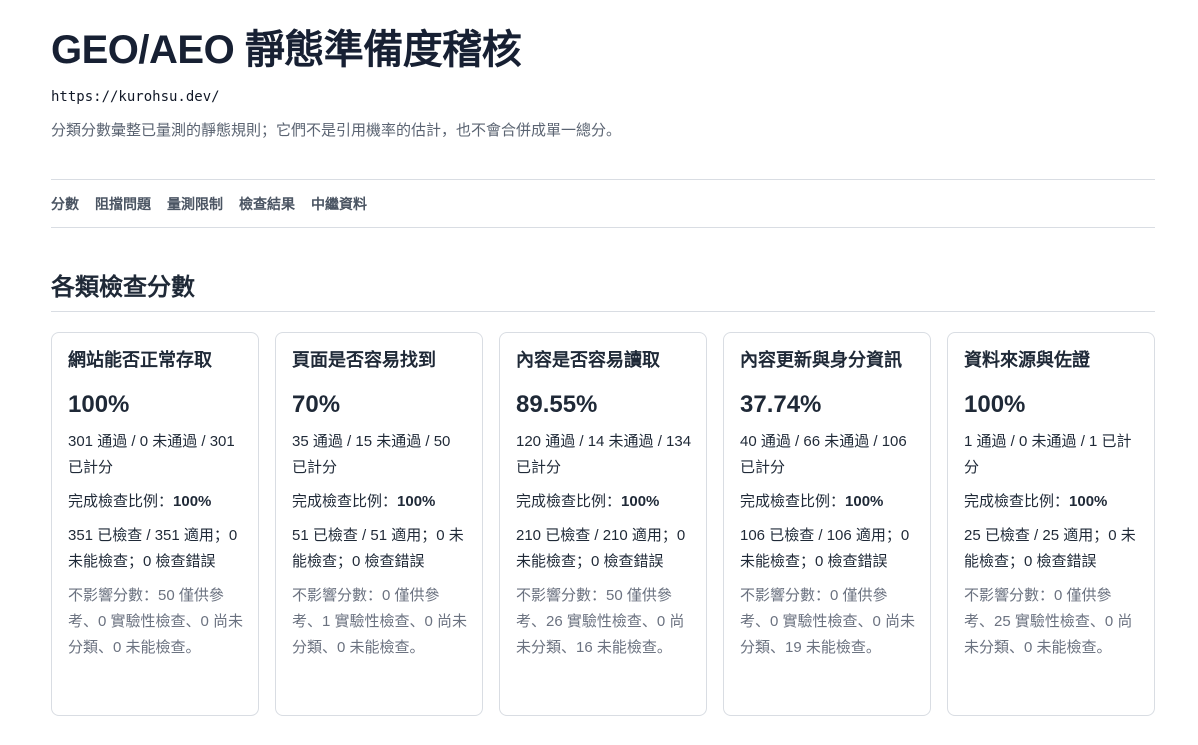  What do you see at coordinates (604, 454) in the screenshot?
I see `card-counts: 120 通過 / 14 未通過 / 134 已計分` at bounding box center [604, 454].